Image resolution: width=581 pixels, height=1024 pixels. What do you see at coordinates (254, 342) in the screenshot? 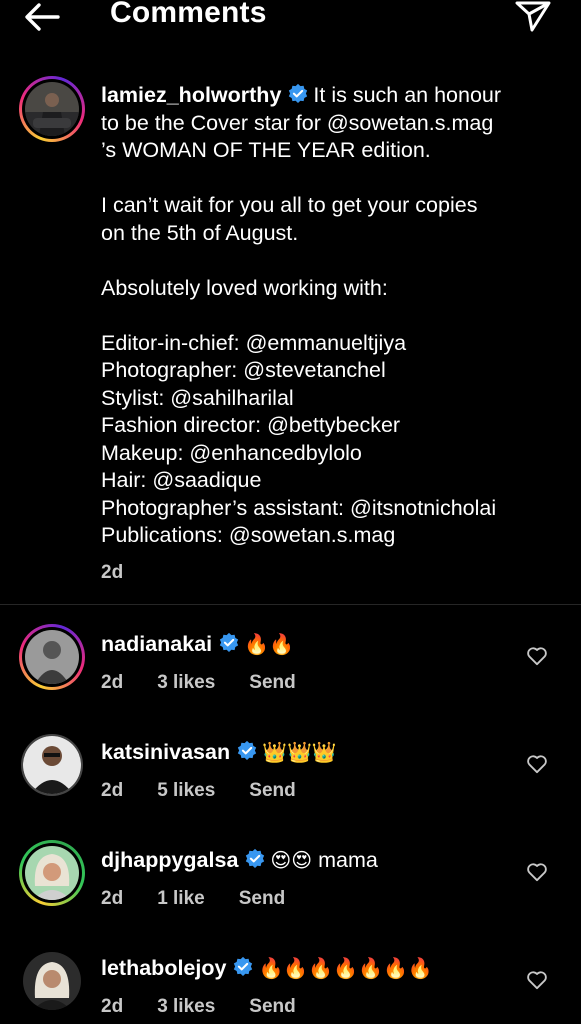
I see `caption-line: Editor-in-chief: @emmanueltjiya` at bounding box center [254, 342].